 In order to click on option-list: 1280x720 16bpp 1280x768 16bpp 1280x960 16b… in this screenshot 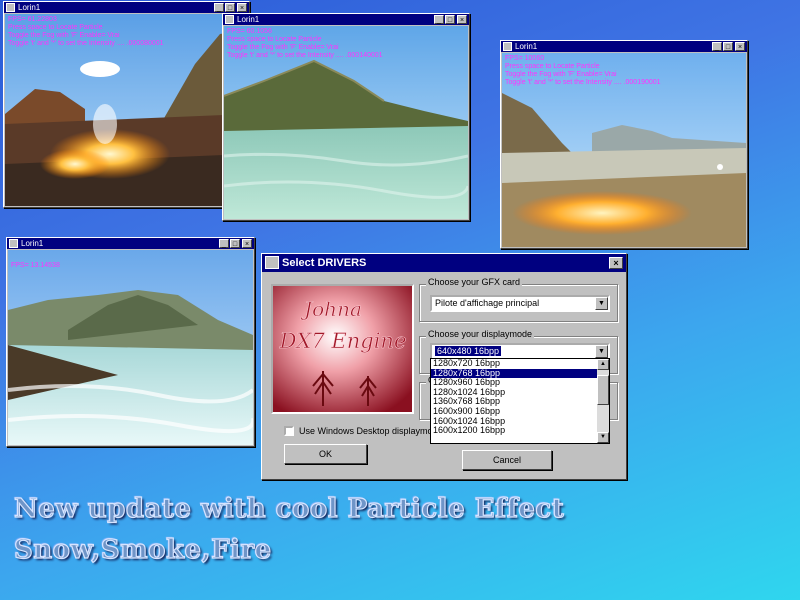, I will do `click(520, 397)`.